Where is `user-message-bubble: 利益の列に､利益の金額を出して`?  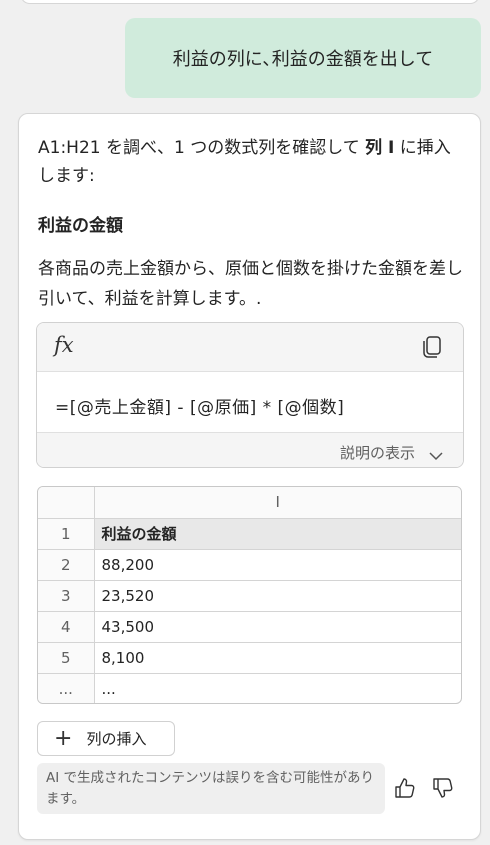
user-message-bubble: 利益の列に､利益の金額を出して is located at coordinates (303, 58).